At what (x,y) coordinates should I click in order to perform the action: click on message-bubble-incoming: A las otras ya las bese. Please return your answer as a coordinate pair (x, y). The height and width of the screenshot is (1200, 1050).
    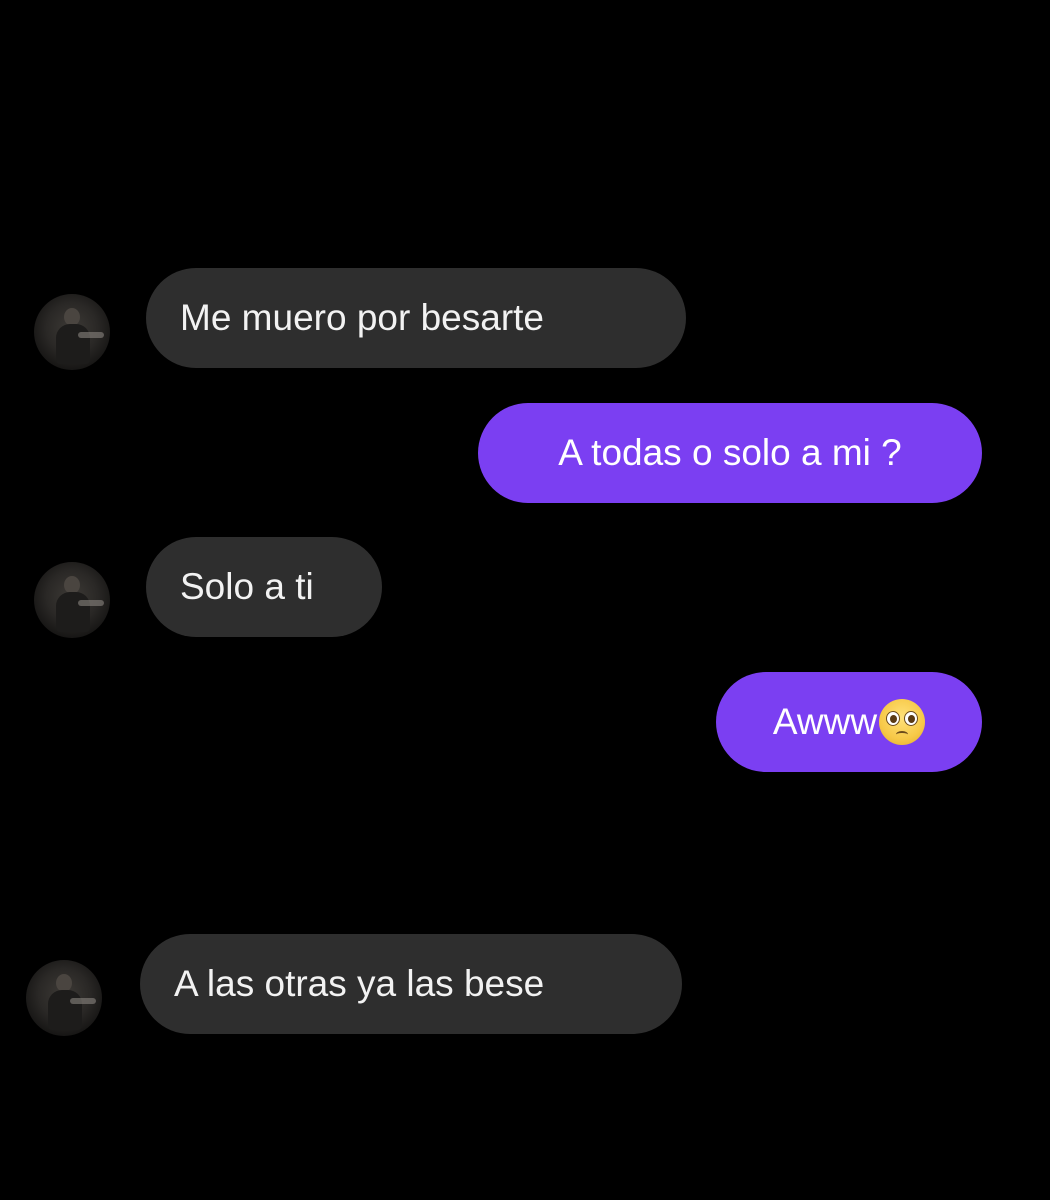
    Looking at the image, I should click on (411, 984).